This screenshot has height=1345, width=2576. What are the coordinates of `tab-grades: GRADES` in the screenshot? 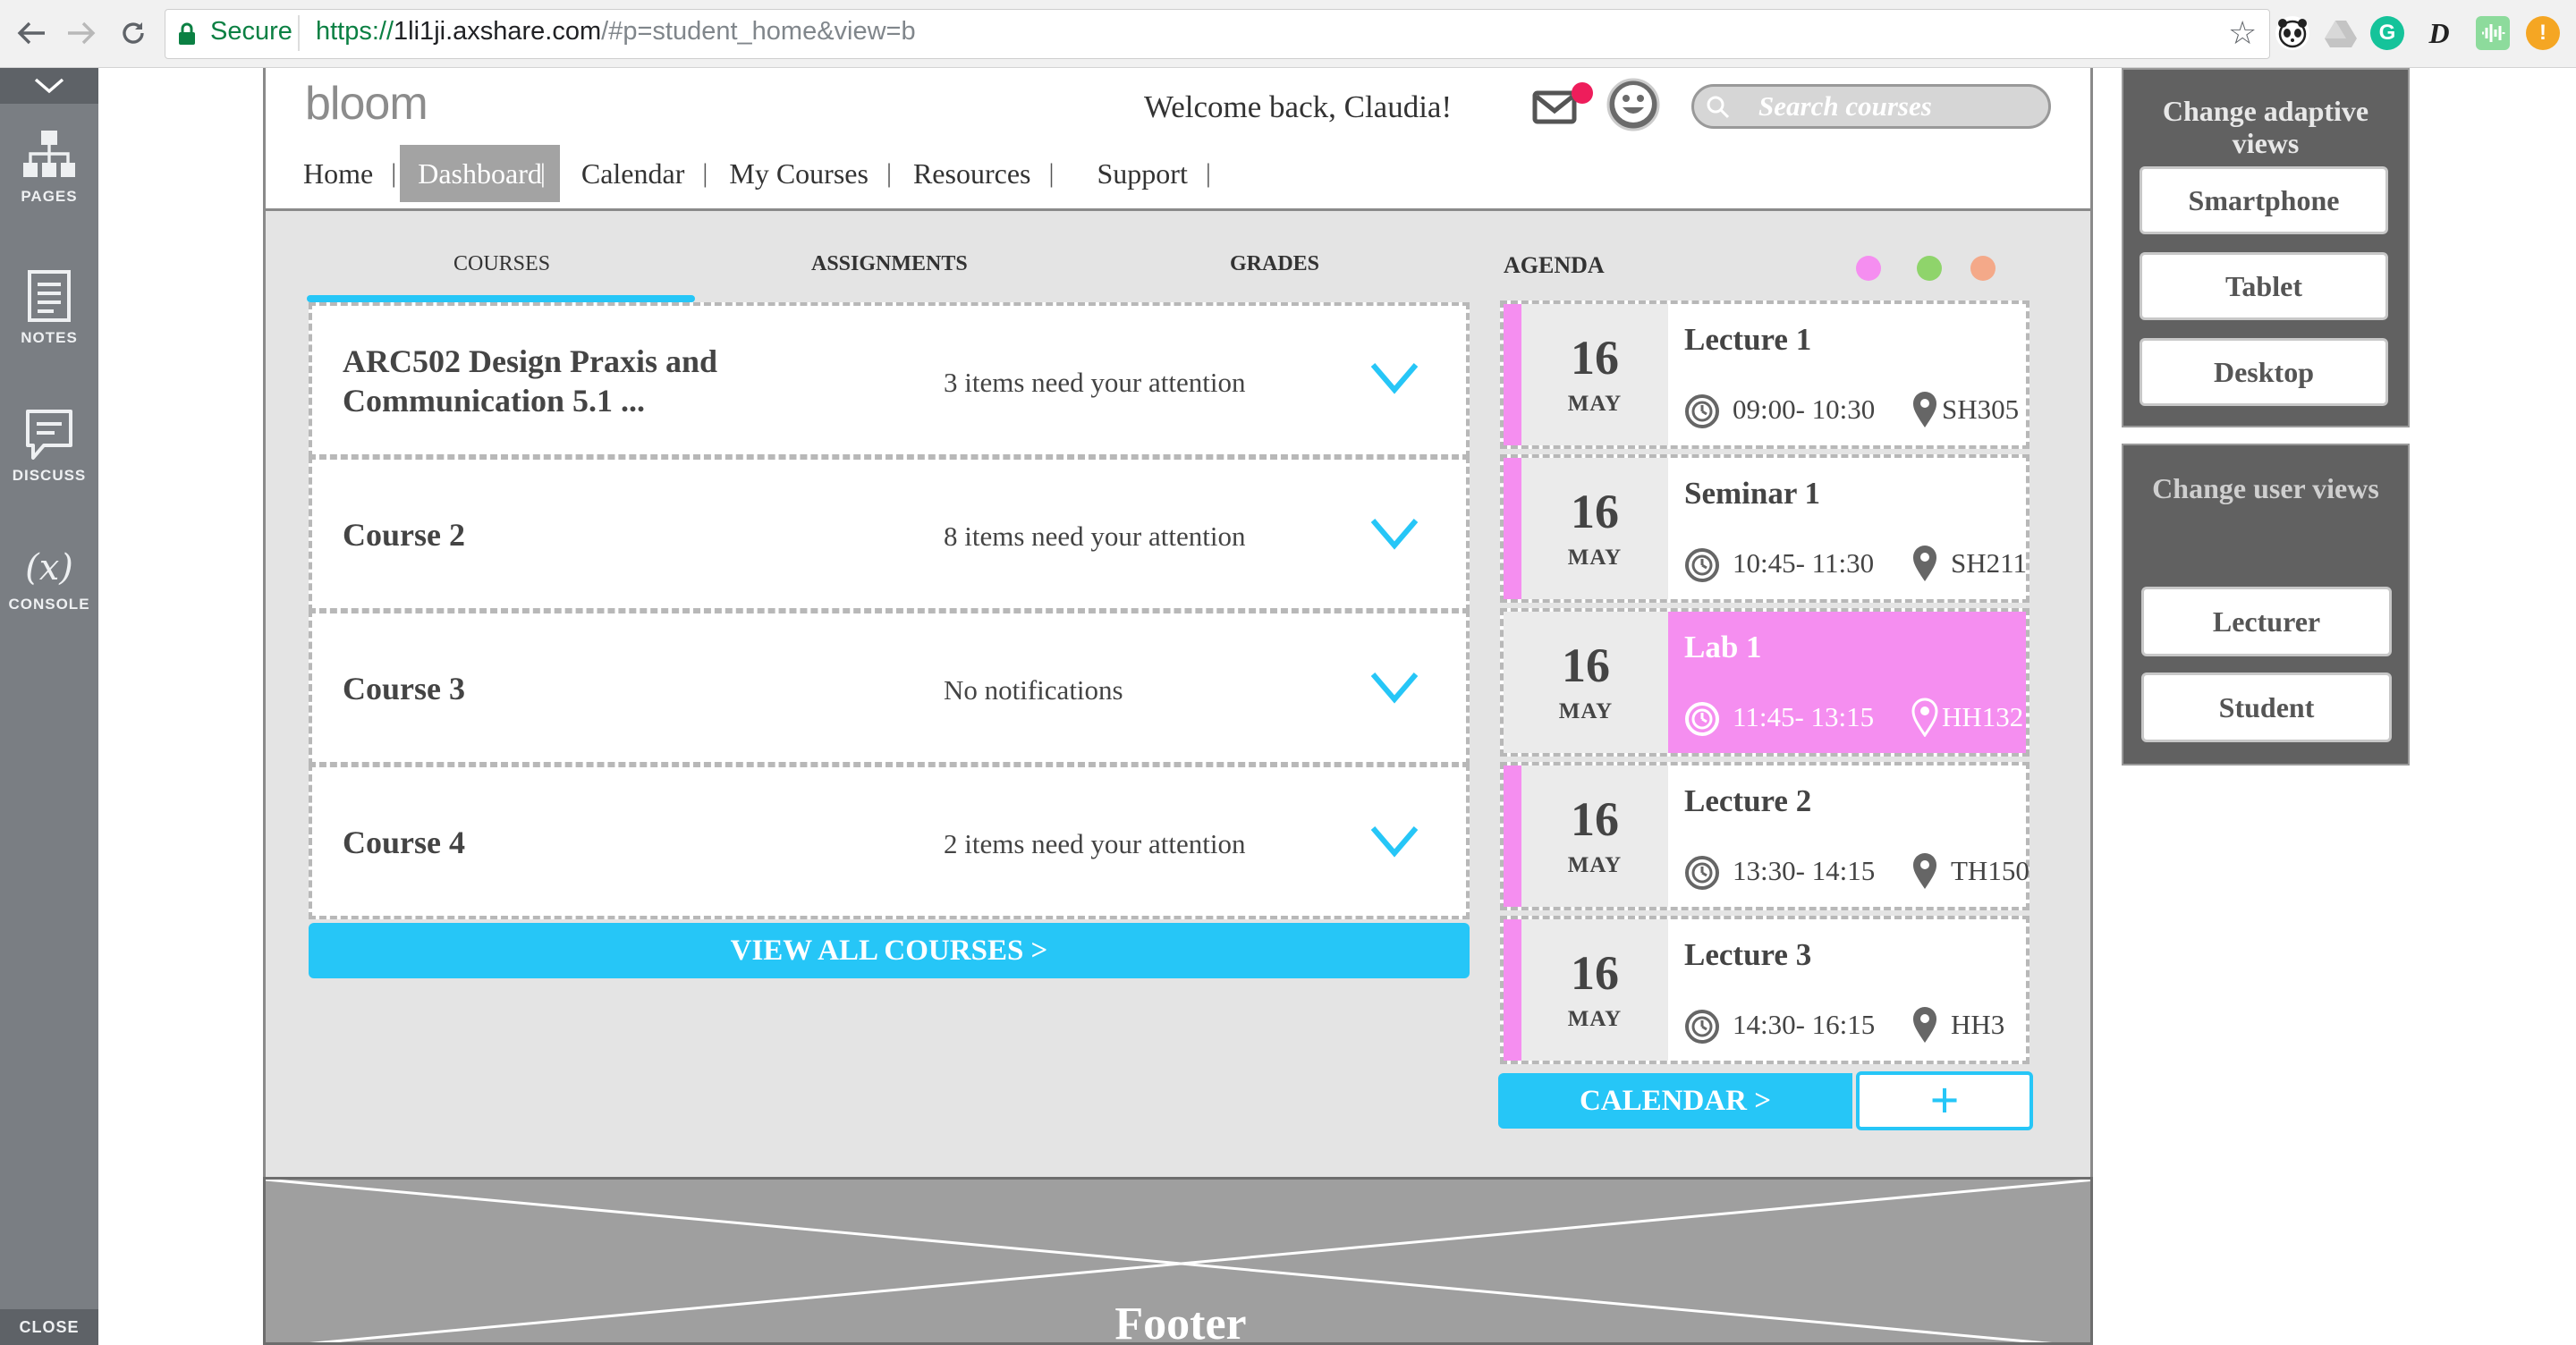 It's located at (1274, 264).